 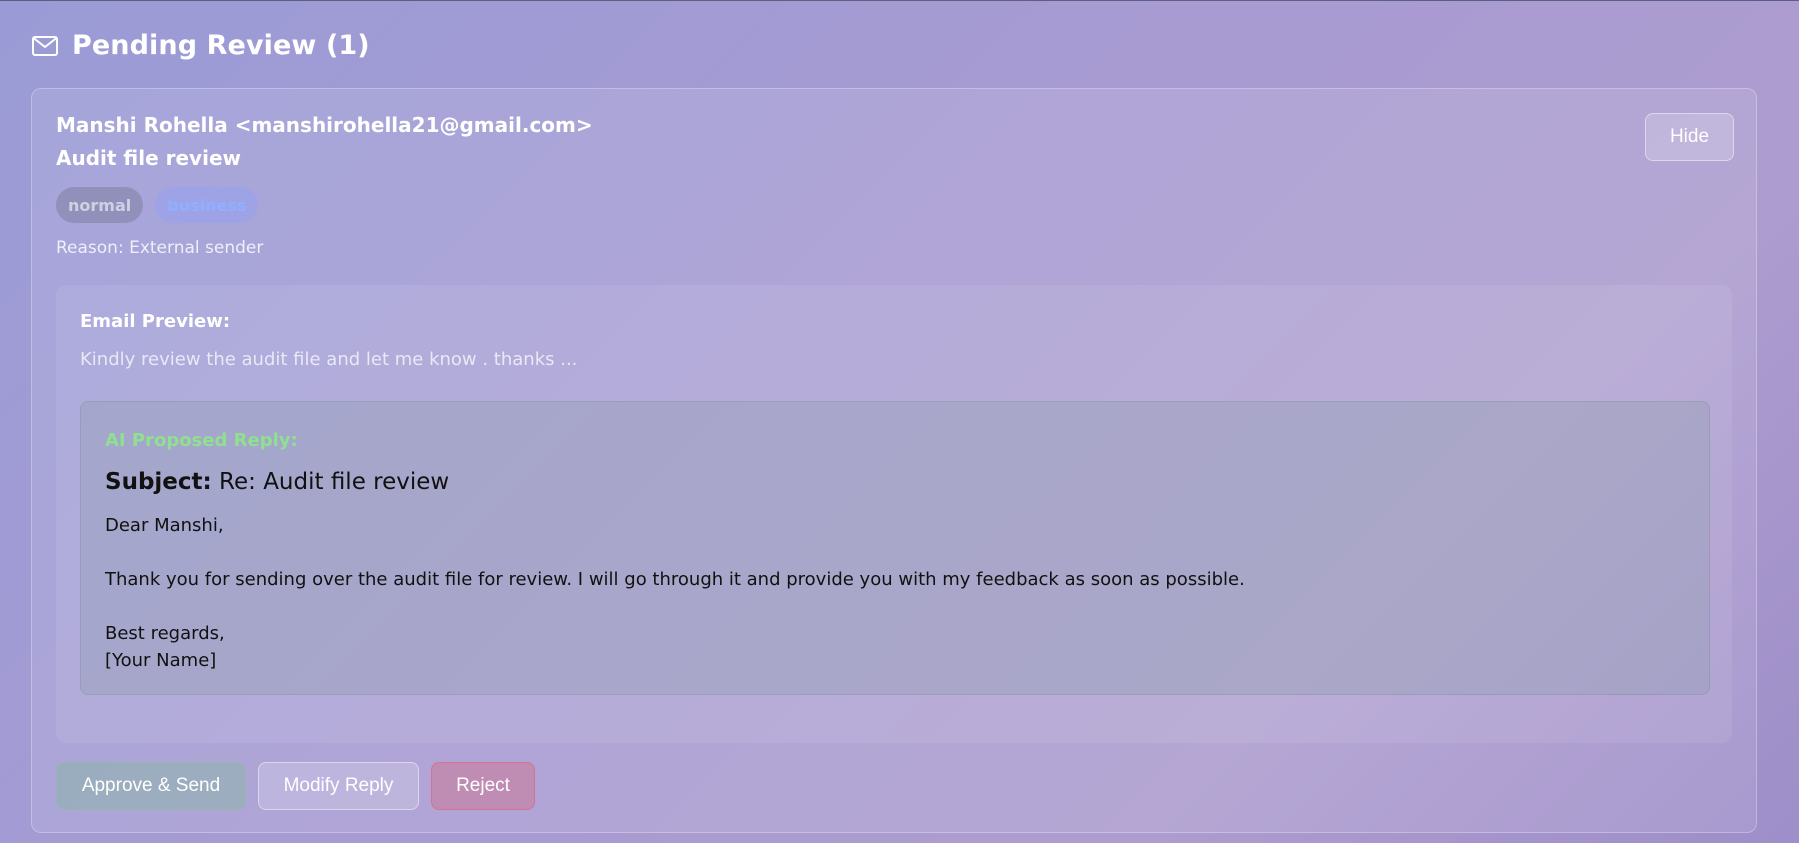 I want to click on ai-reply-label: AI Proposed Reply:, so click(x=201, y=440).